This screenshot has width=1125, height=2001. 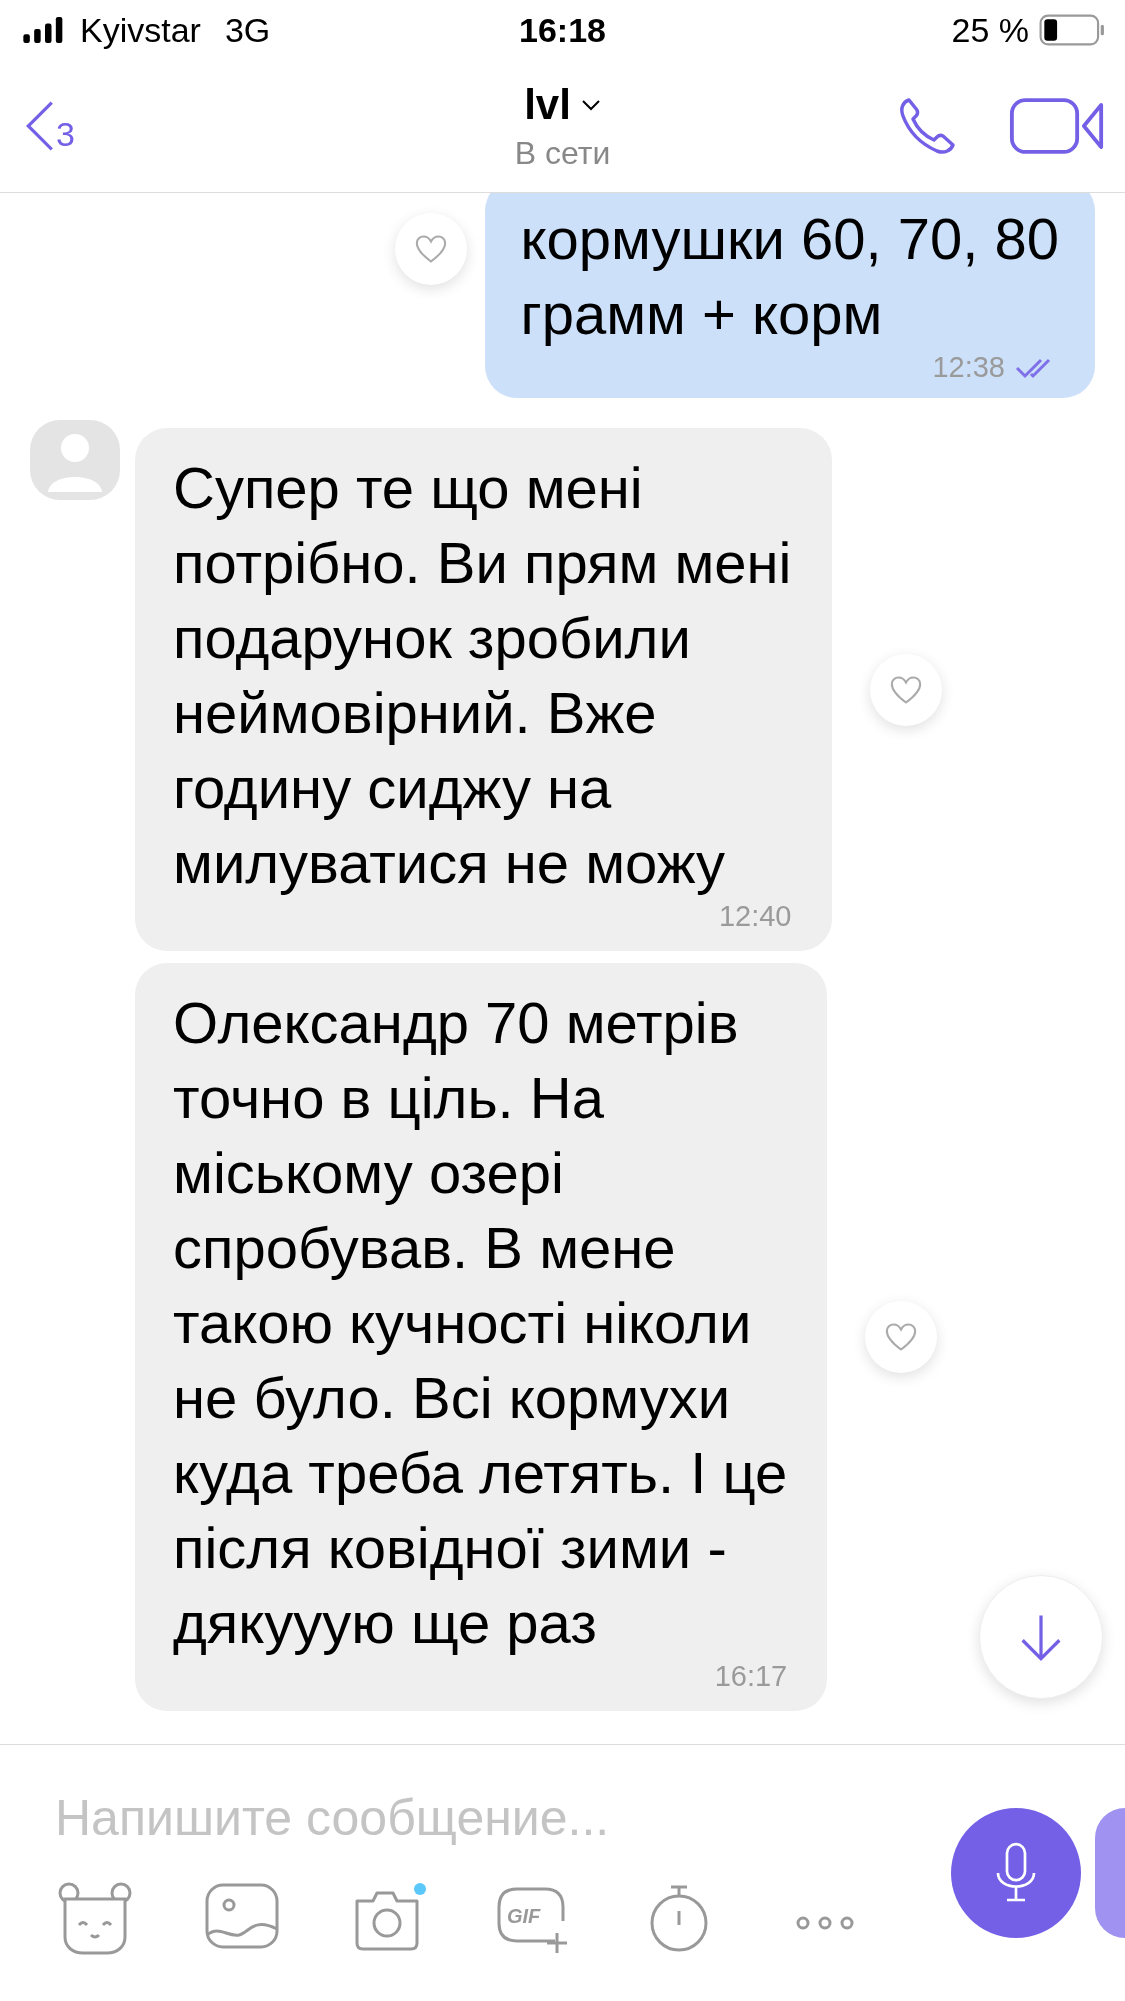 I want to click on message-text: кормушки 60, 70, 80 грамм + корм, so click(x=789, y=276).